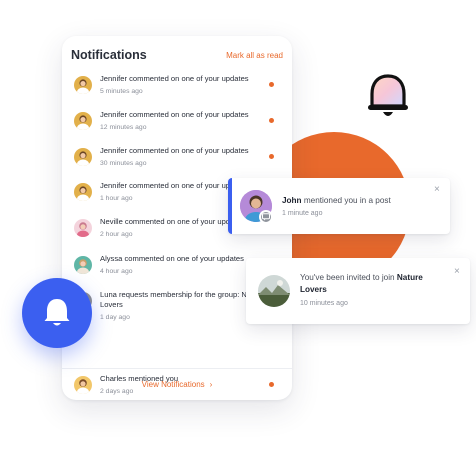  I want to click on panel-header: Notifications Mark all as read, so click(177, 55).